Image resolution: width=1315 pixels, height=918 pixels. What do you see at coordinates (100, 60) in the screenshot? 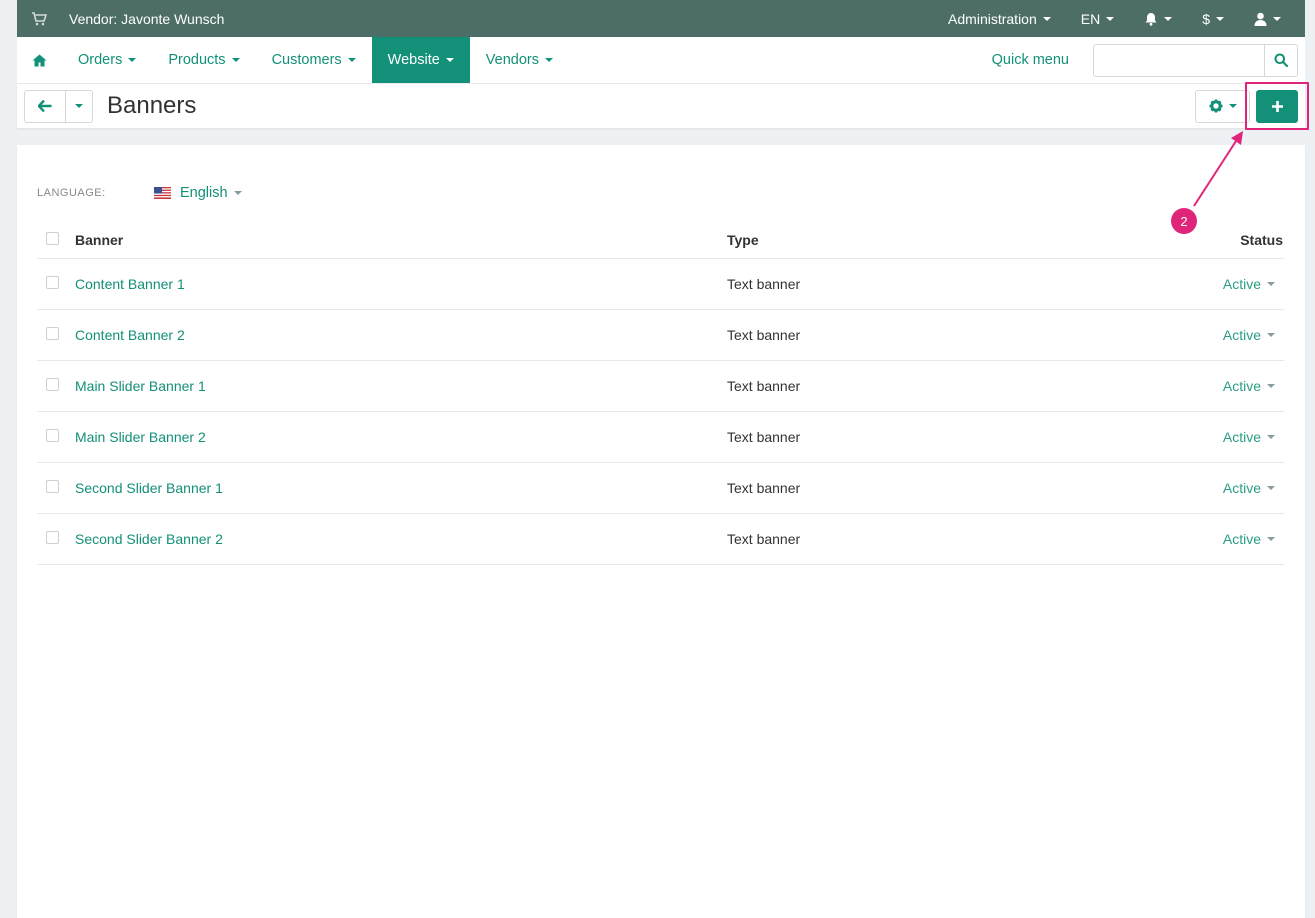
I see `nav-orders-label: Orders` at bounding box center [100, 60].